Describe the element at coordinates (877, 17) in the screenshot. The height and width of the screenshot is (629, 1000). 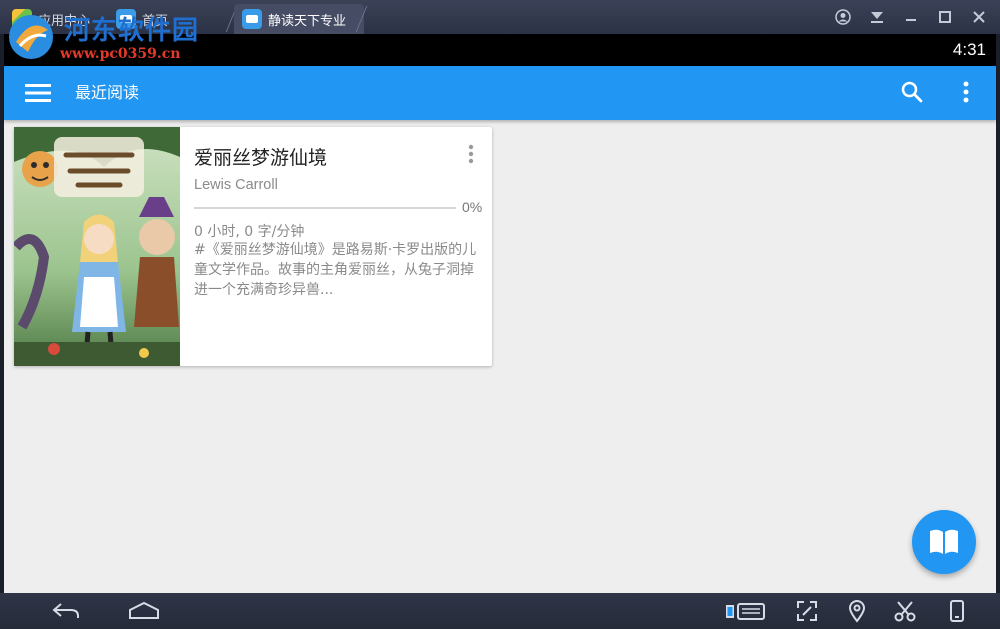
I see `download-icon` at that location.